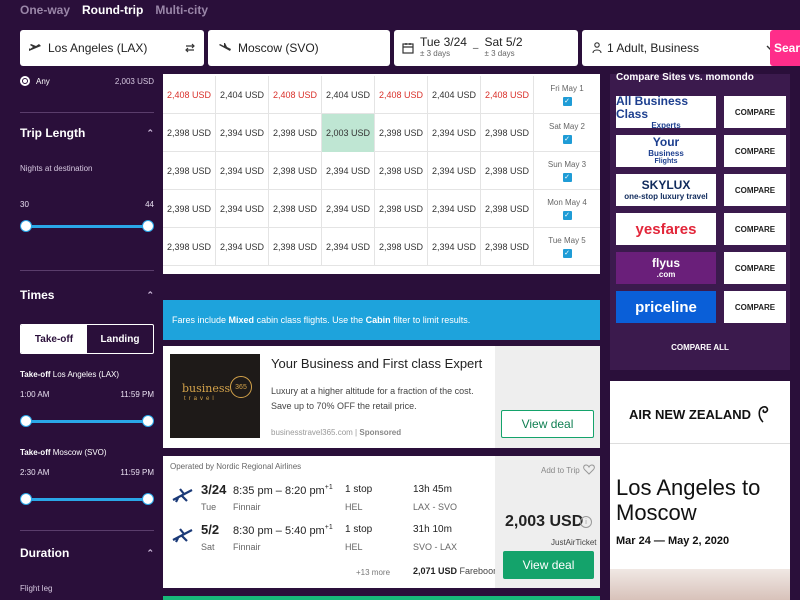  Describe the element at coordinates (589, 469) in the screenshot. I see `heart-icon` at that location.